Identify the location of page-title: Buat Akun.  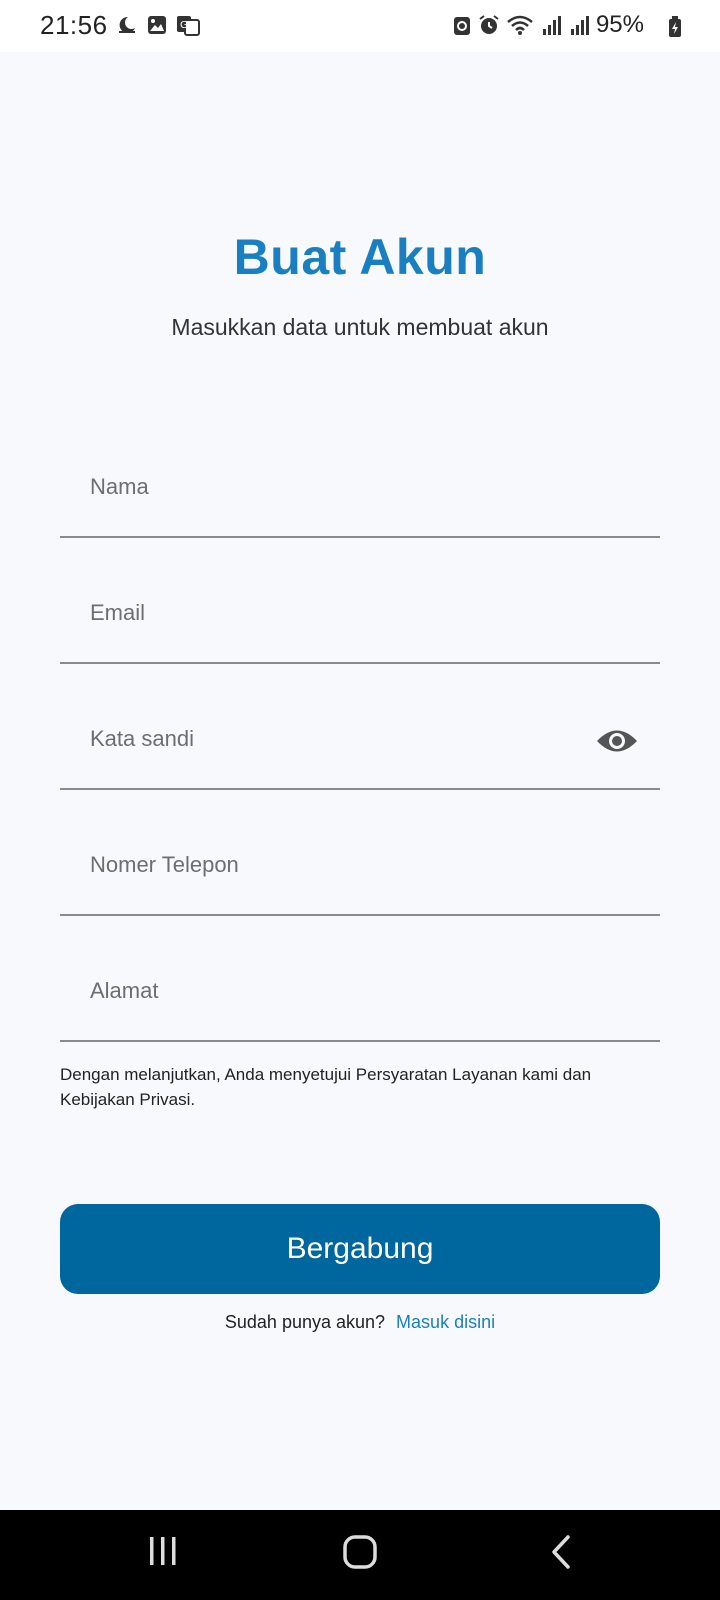
(360, 257).